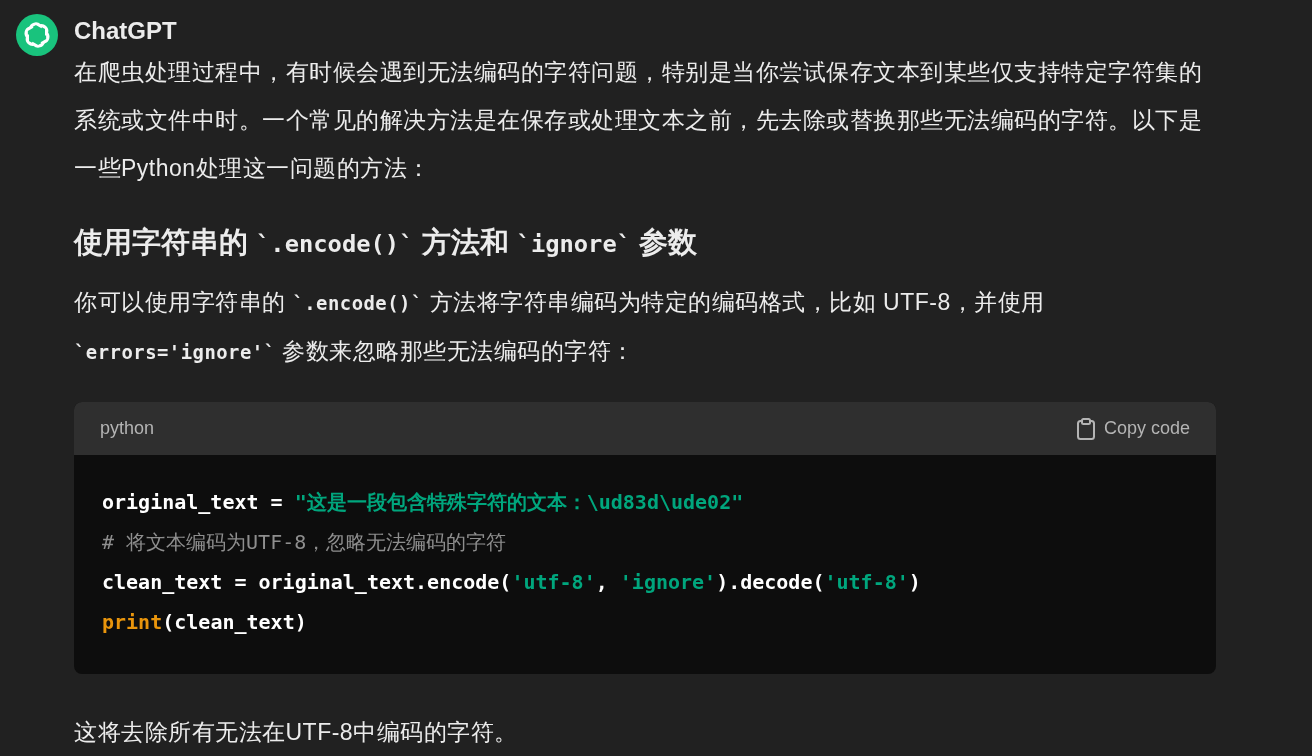  What do you see at coordinates (304, 542) in the screenshot?
I see `code-line: # 将文本编码为UTF-8，忽略无法编码的字符` at bounding box center [304, 542].